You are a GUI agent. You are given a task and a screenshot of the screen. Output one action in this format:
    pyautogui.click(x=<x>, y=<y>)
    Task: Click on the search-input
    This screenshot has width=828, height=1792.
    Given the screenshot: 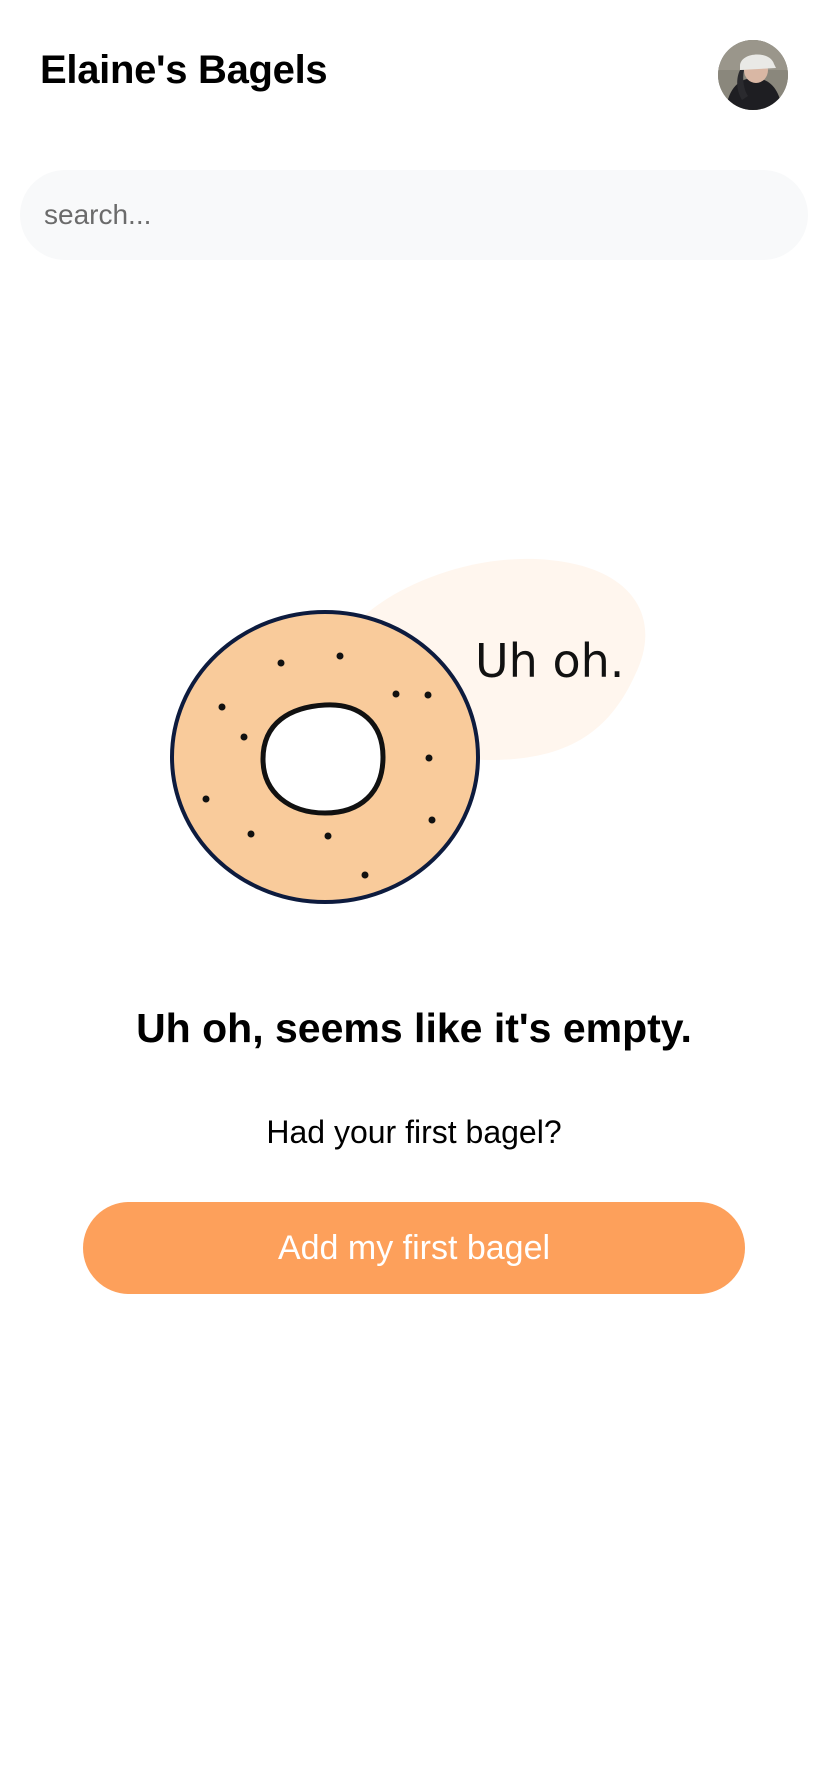 What is the action you would take?
    pyautogui.click(x=414, y=215)
    